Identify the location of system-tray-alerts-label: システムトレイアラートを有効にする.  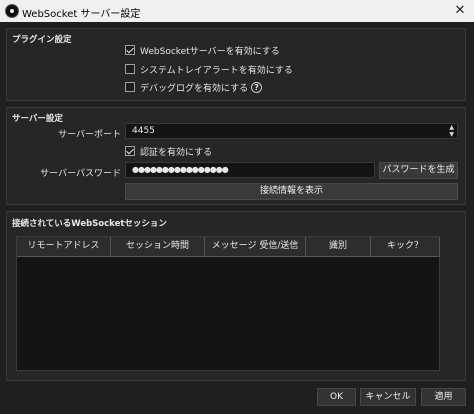
(216, 70).